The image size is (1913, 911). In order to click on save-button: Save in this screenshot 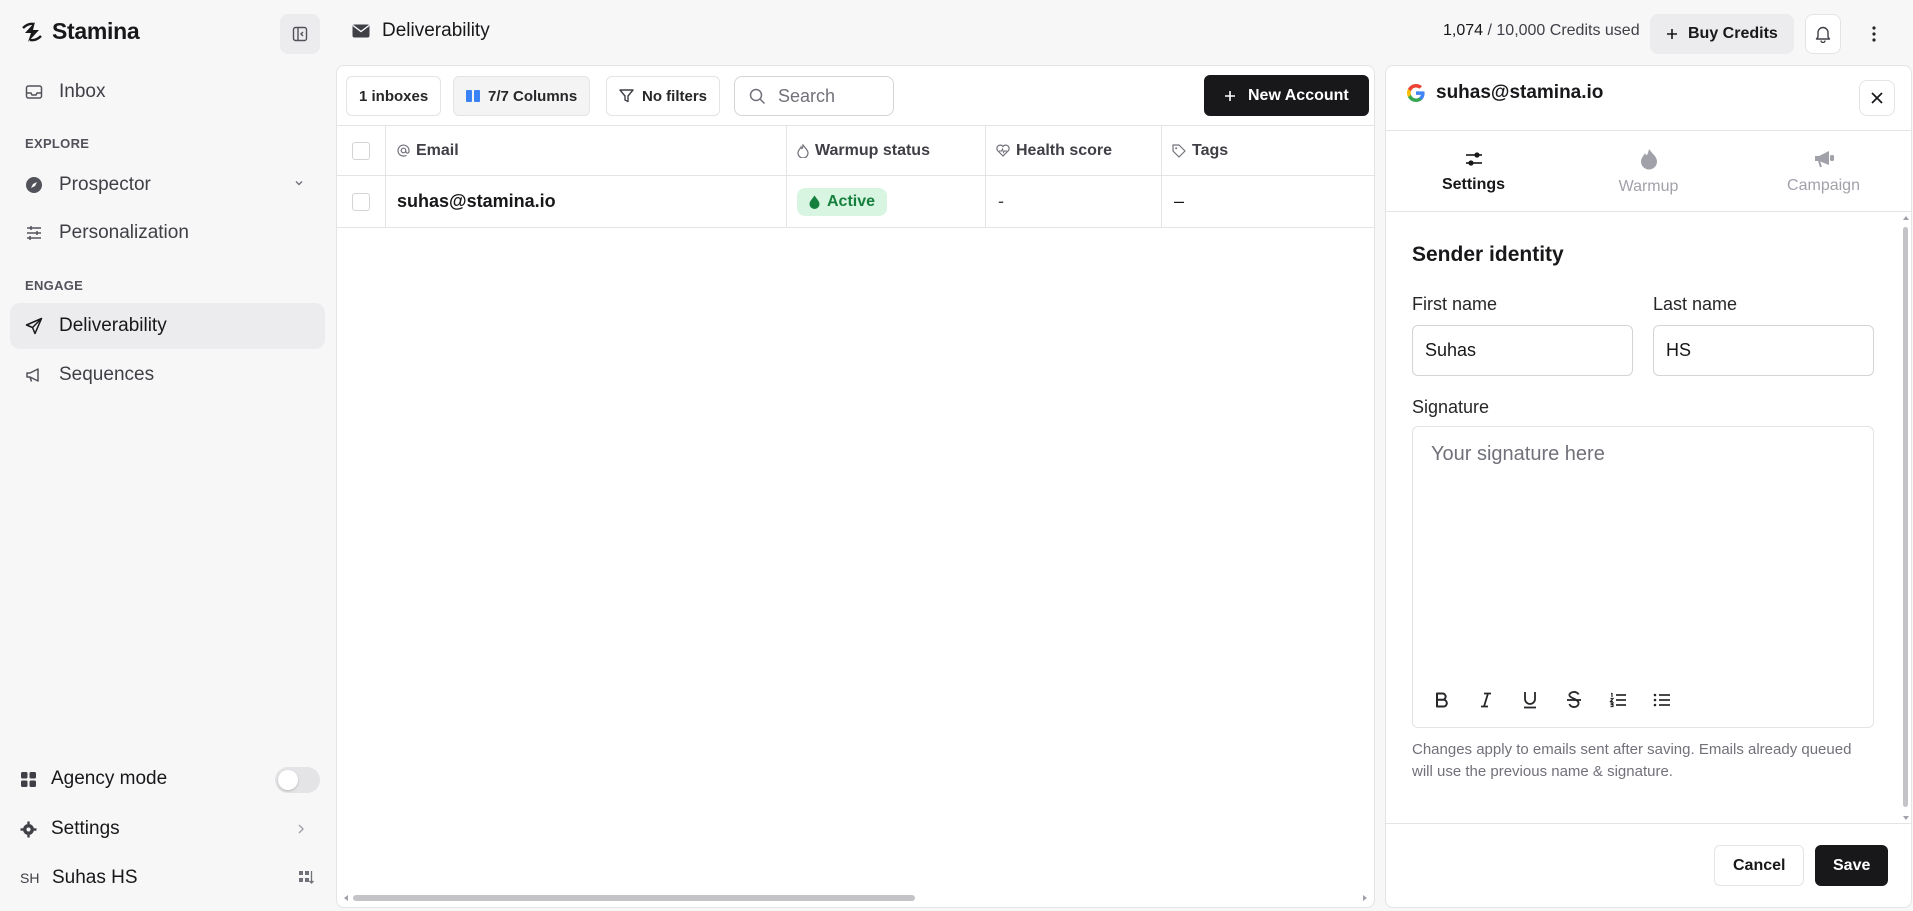, I will do `click(1852, 865)`.